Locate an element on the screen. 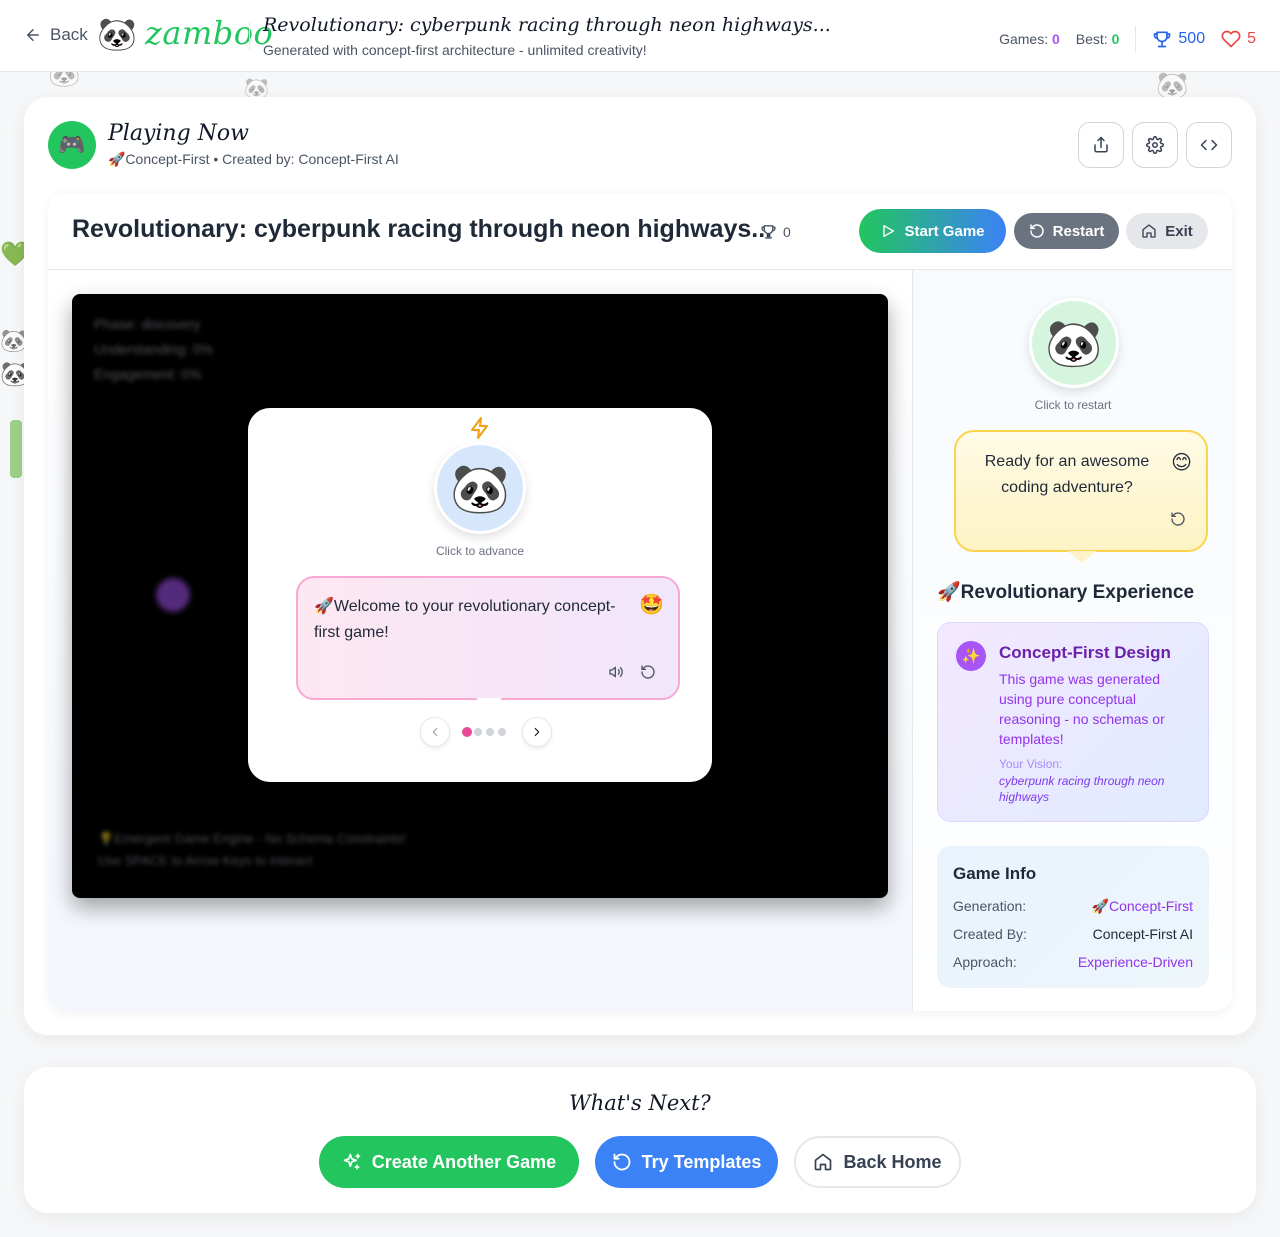 This screenshot has width=1280, height=1237. best-label: Best: is located at coordinates (1091, 39).